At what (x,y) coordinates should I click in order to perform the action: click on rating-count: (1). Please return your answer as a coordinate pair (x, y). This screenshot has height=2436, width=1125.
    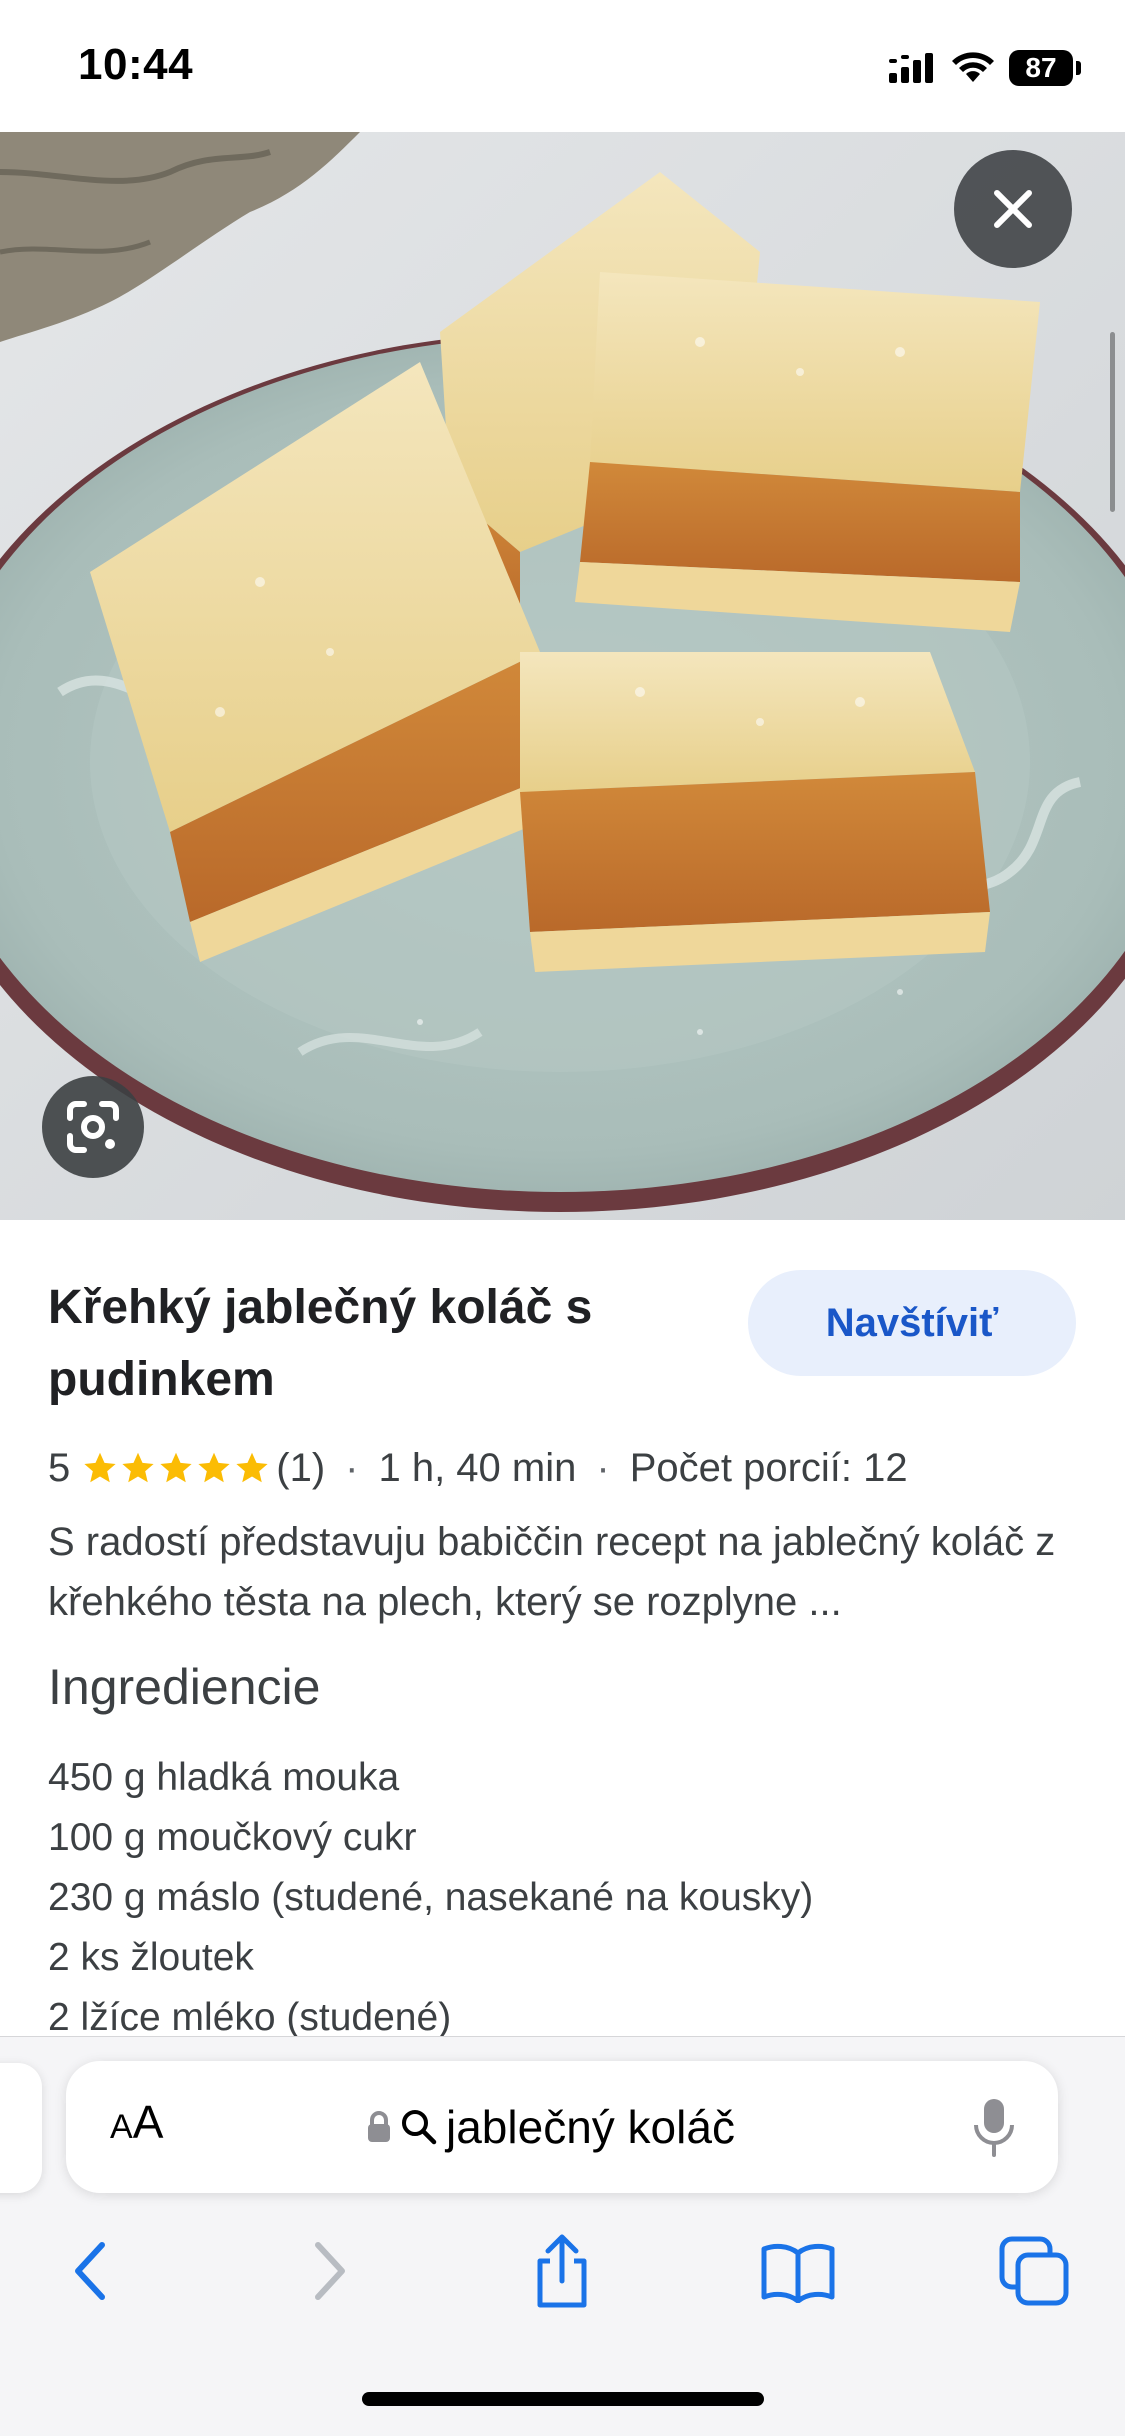
    Looking at the image, I should click on (301, 1467).